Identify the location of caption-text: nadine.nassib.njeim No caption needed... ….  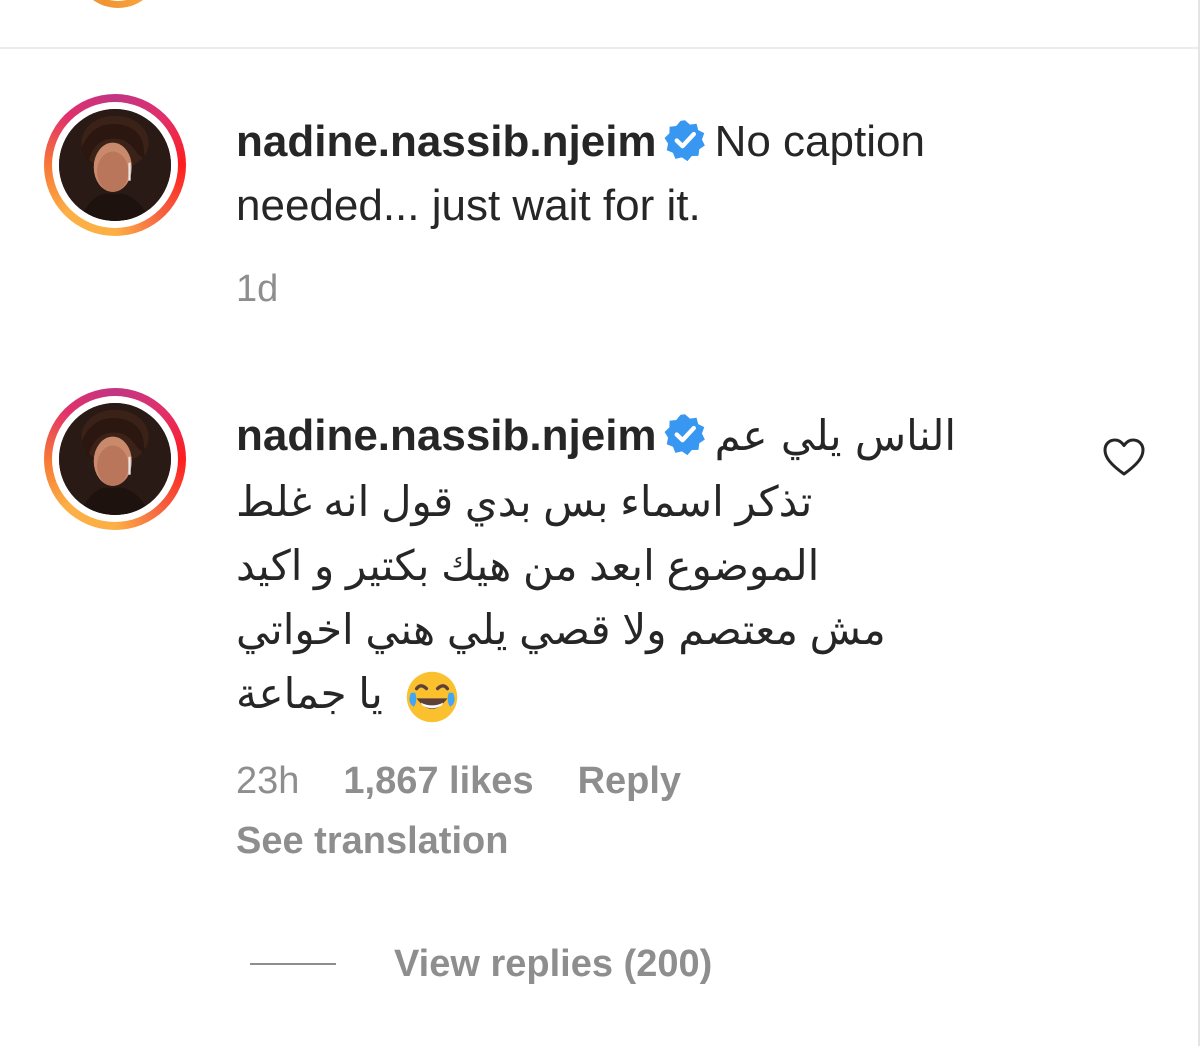
(580, 174).